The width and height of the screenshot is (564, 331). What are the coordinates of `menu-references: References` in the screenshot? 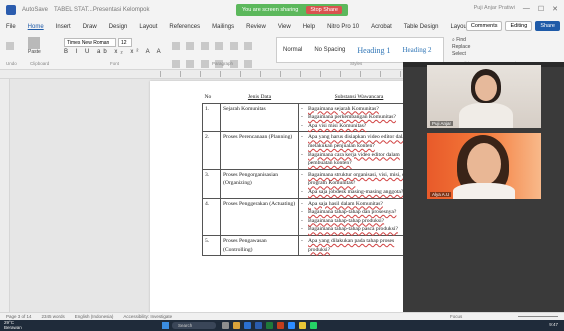 It's located at (184, 27).